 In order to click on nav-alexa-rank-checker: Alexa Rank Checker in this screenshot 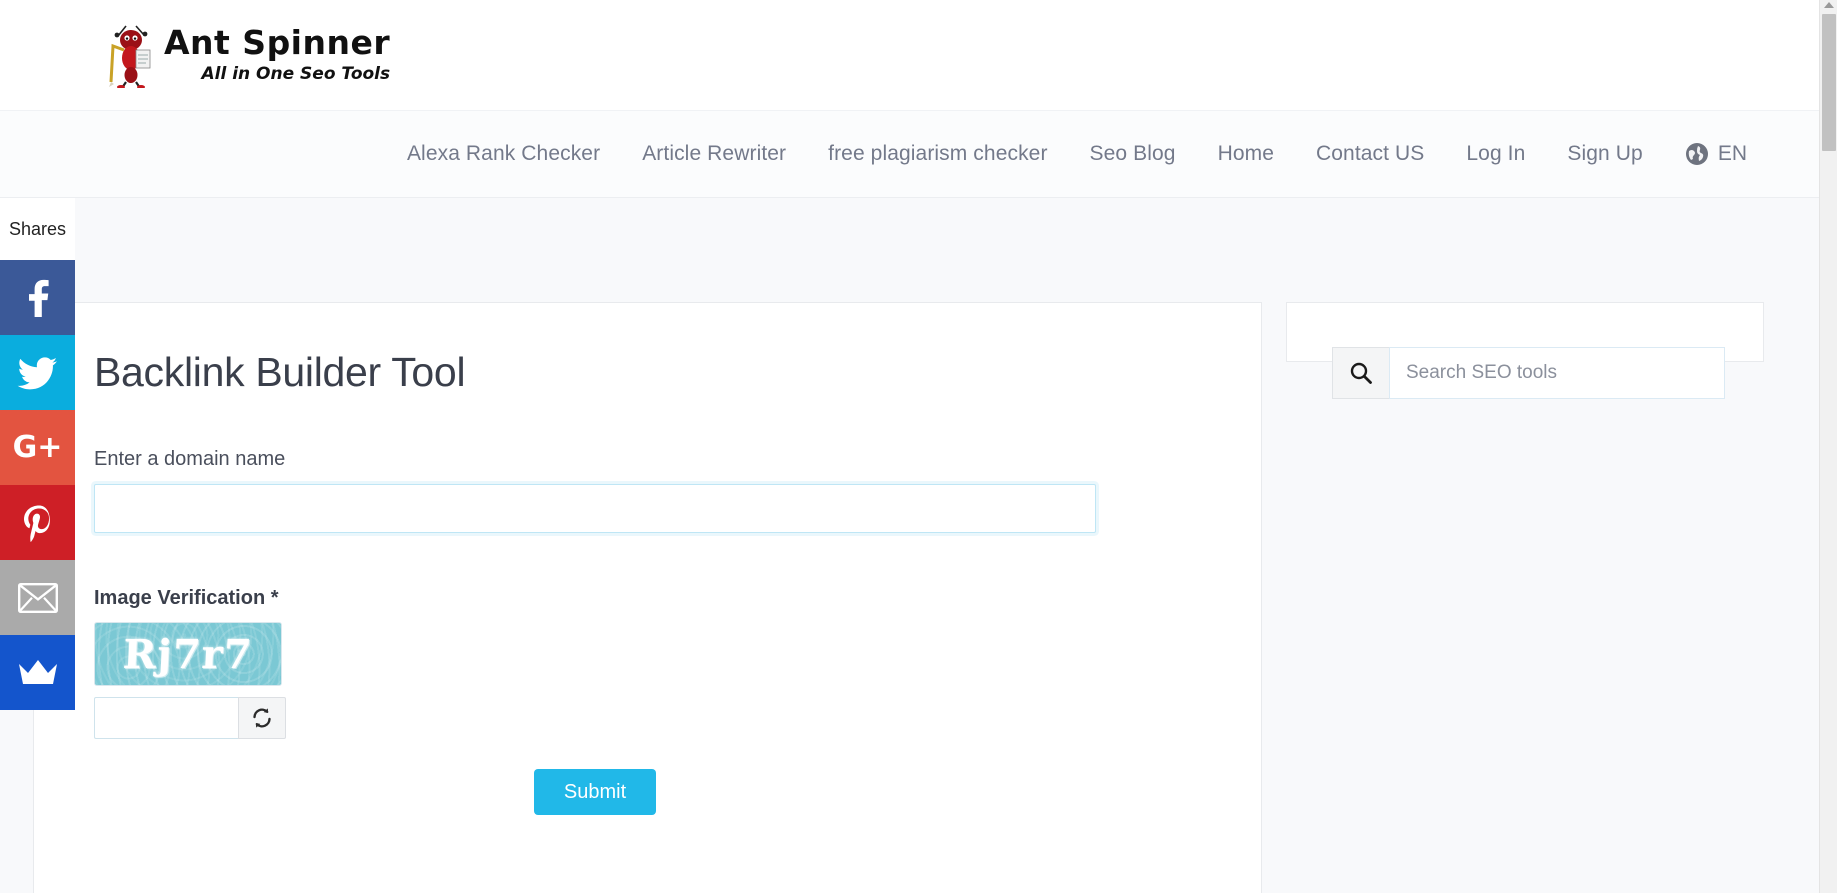, I will do `click(503, 154)`.